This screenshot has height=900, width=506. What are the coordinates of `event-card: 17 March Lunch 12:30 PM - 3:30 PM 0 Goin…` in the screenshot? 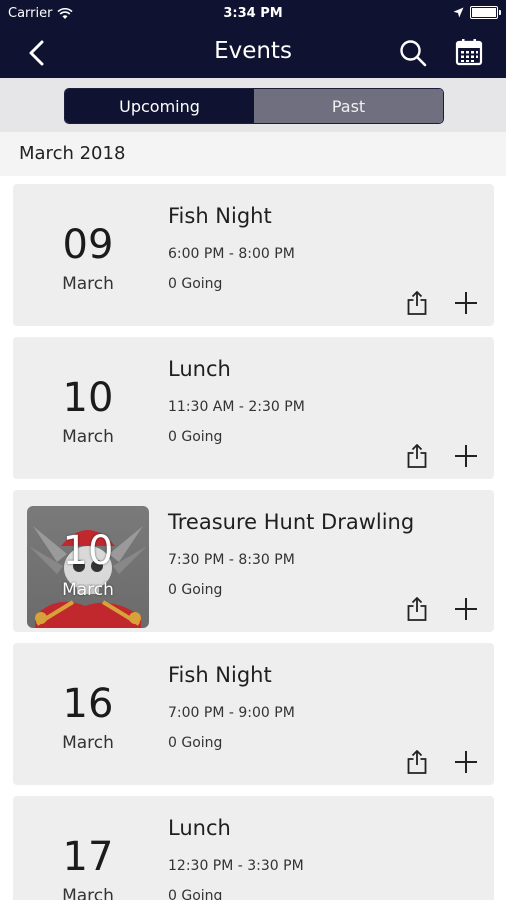 It's located at (253, 848).